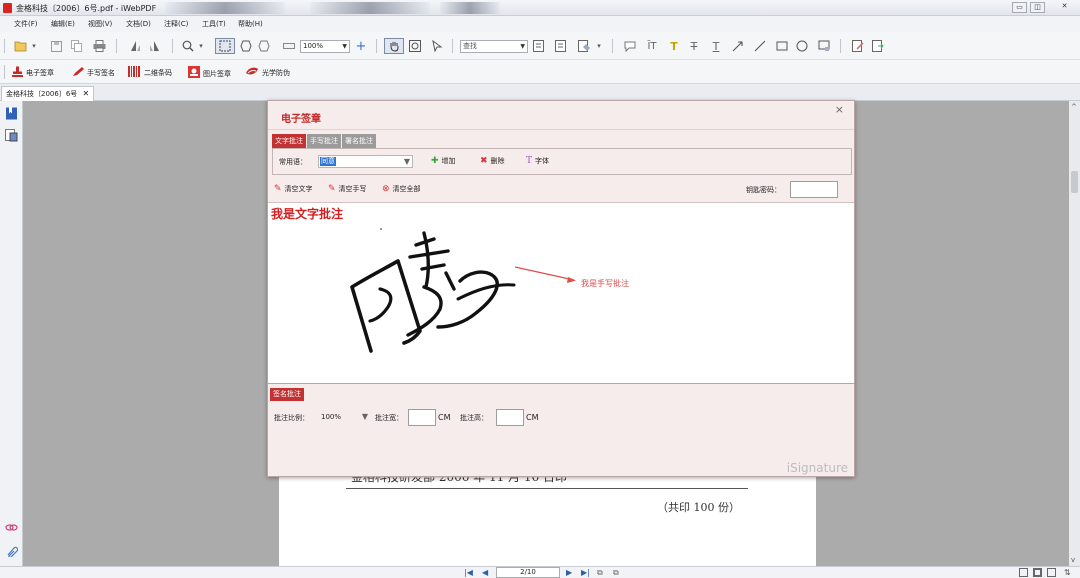 The image size is (1080, 578). Describe the element at coordinates (12, 551) in the screenshot. I see `attachment-icon` at that location.